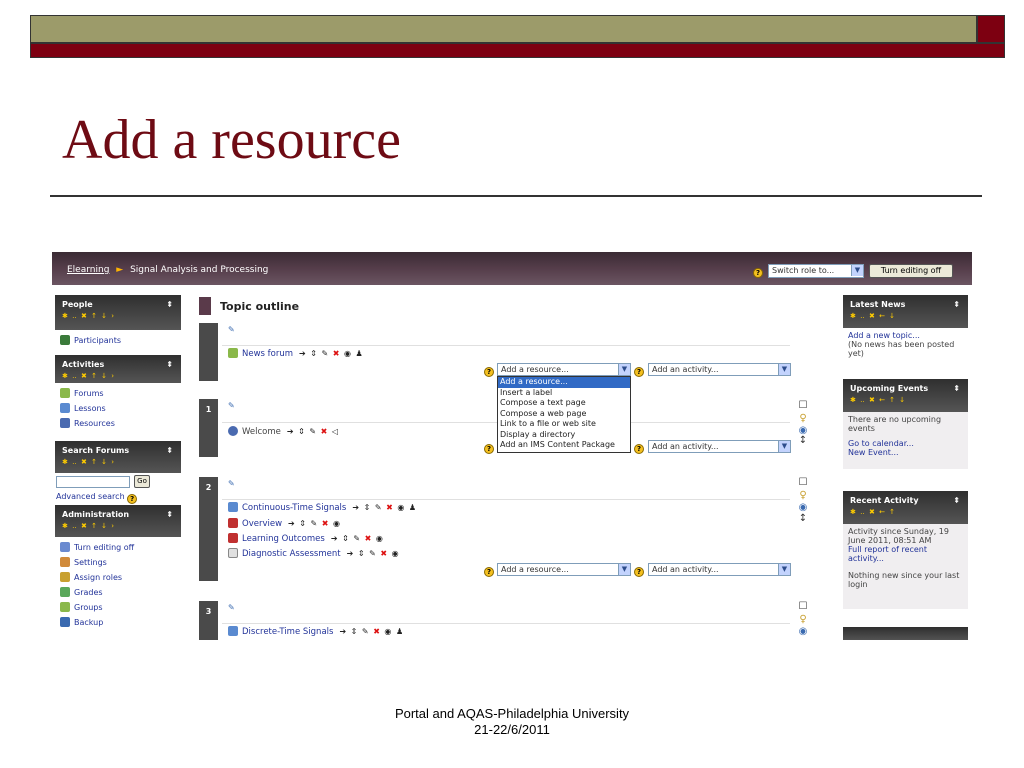 Image resolution: width=1024 pixels, height=768 pixels. Describe the element at coordinates (118, 577) in the screenshot. I see `admin-assign-roles-link: Assign roles` at that location.